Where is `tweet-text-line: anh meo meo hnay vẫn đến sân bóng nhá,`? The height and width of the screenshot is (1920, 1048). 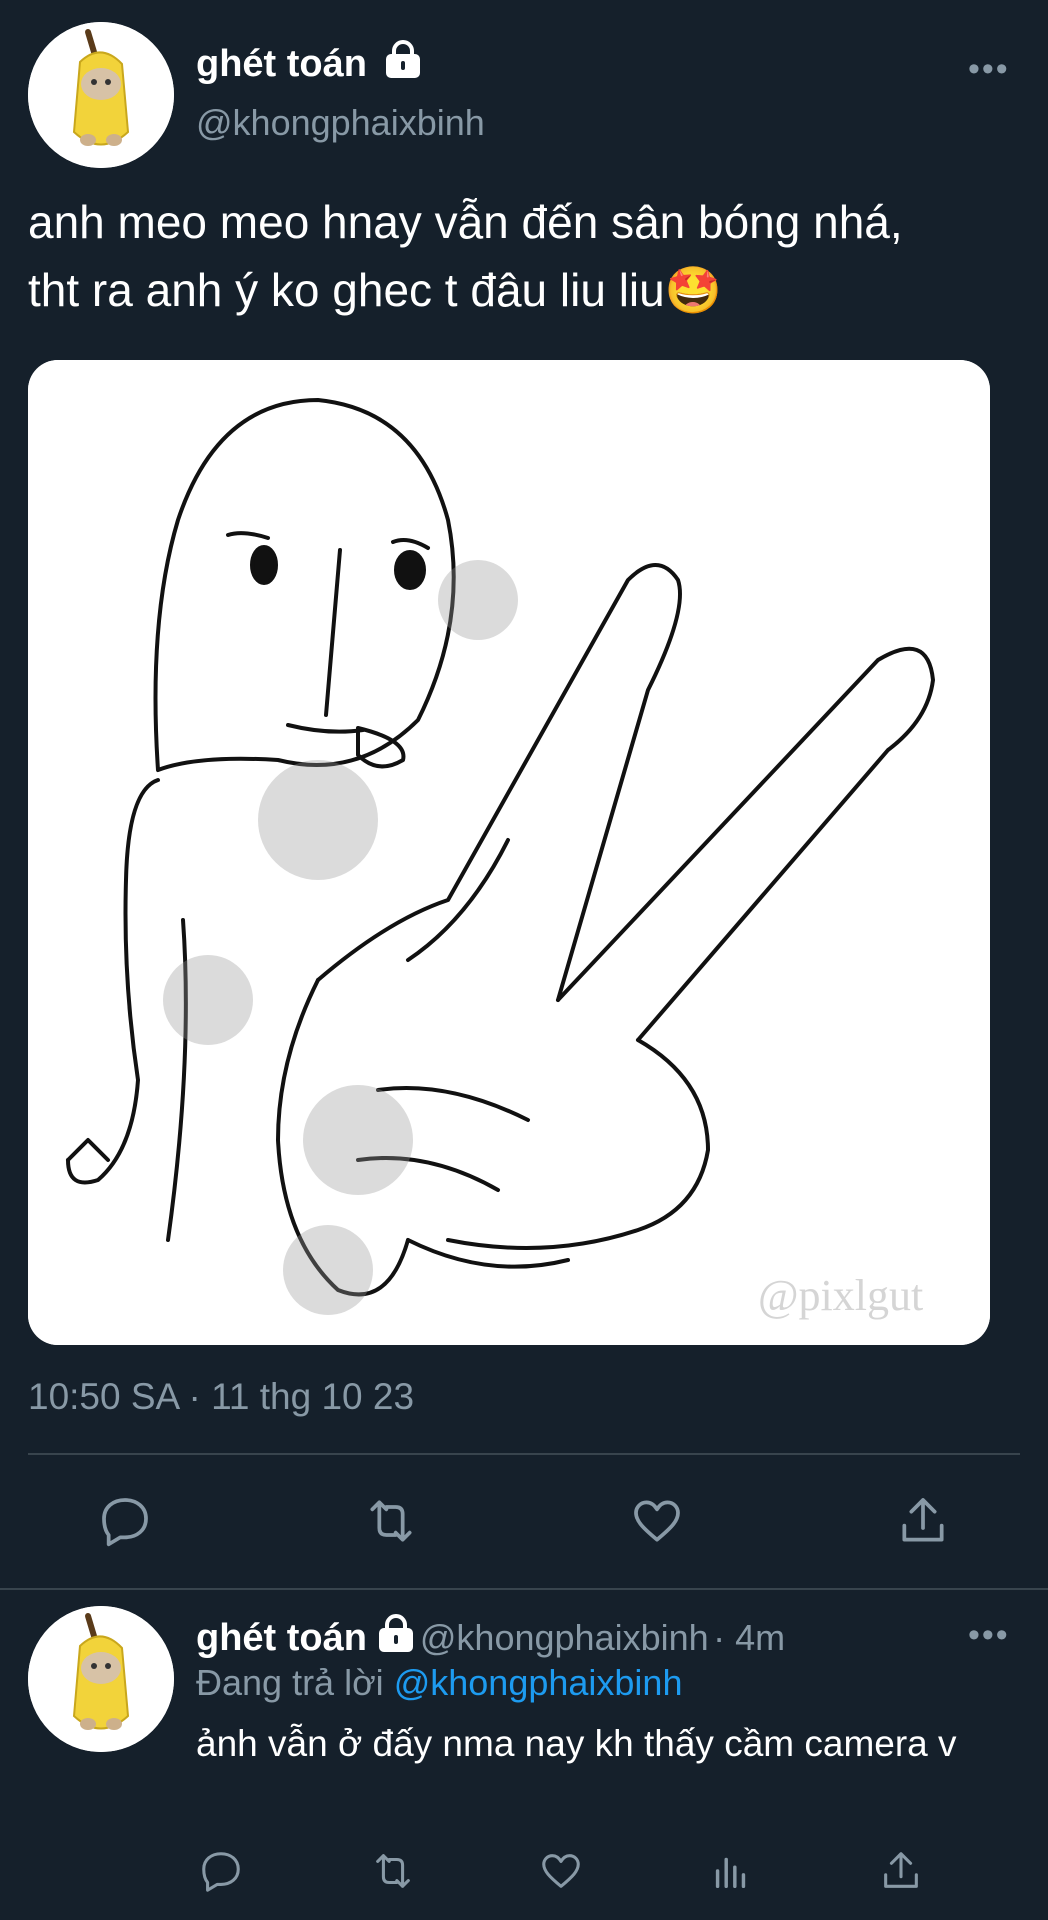
tweet-text-line: anh meo meo hnay vẫn đến sân bóng nhá, is located at coordinates (465, 222).